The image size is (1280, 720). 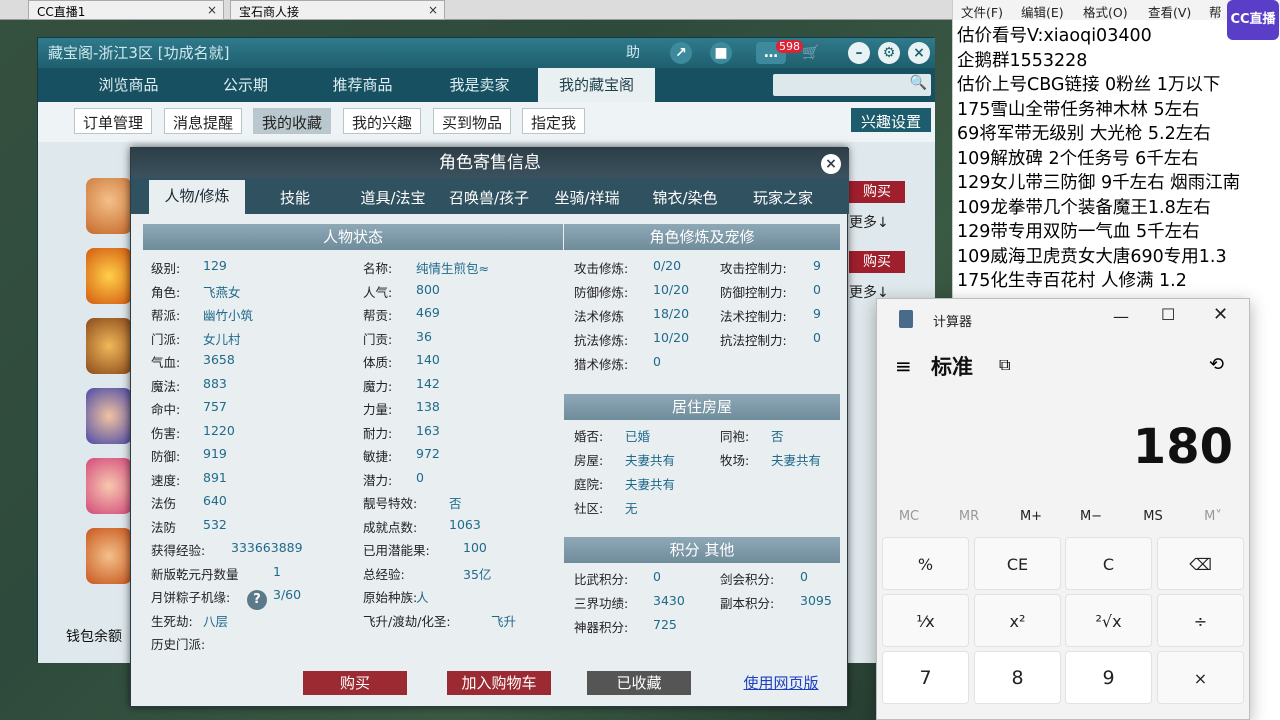 What do you see at coordinates (337, 10) in the screenshot?
I see `browser-tab-gem-merchant: 宝石商人接 ×` at bounding box center [337, 10].